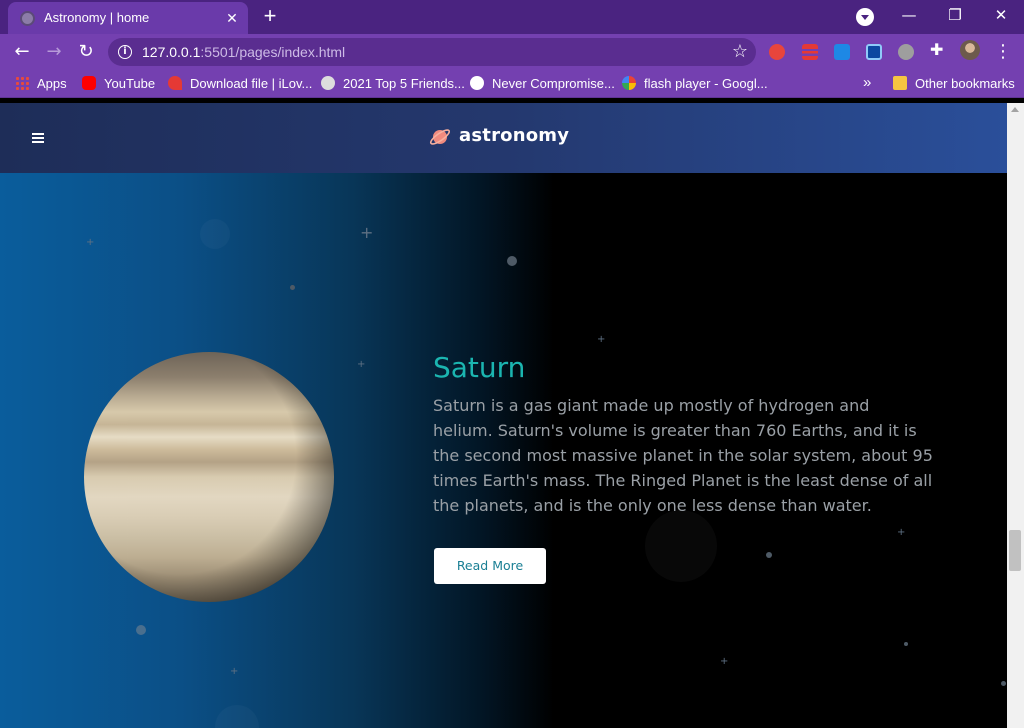  What do you see at coordinates (512, 17) in the screenshot?
I see `browser-titlebar: Astronomy | home ✕ + — ❐ ✕` at bounding box center [512, 17].